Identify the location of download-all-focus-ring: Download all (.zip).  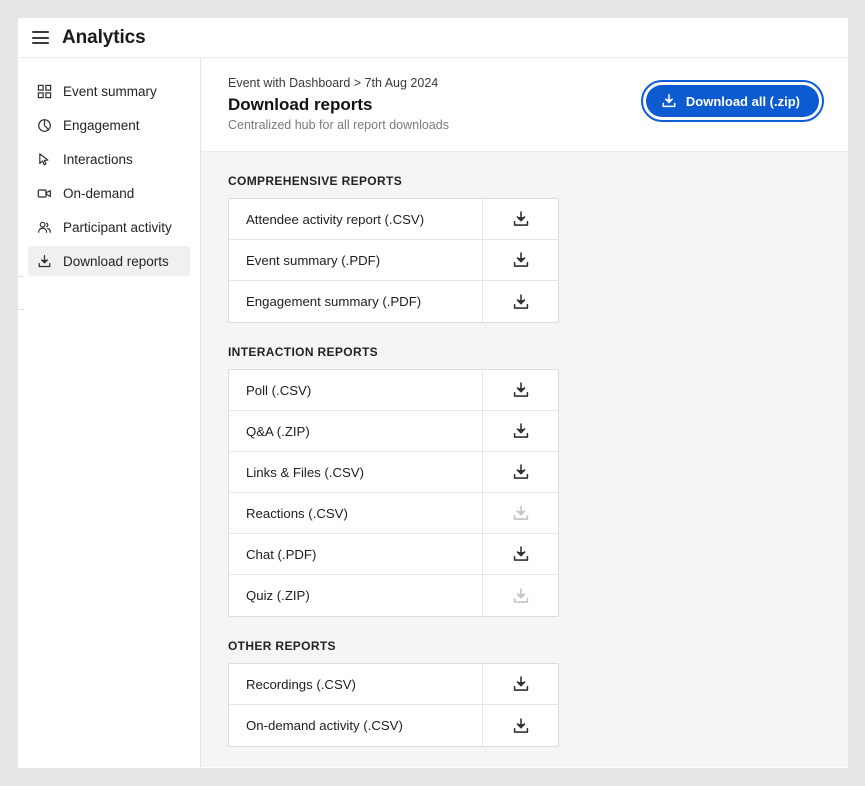
(732, 101).